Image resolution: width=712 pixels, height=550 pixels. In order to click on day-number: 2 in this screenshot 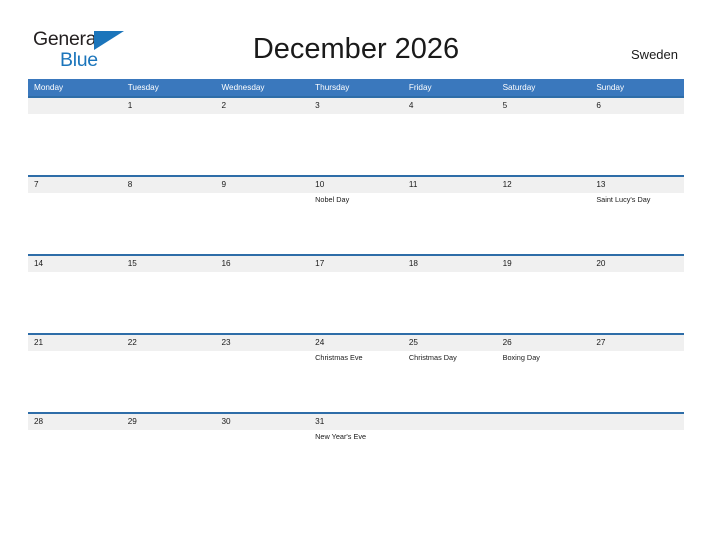, I will do `click(262, 106)`.